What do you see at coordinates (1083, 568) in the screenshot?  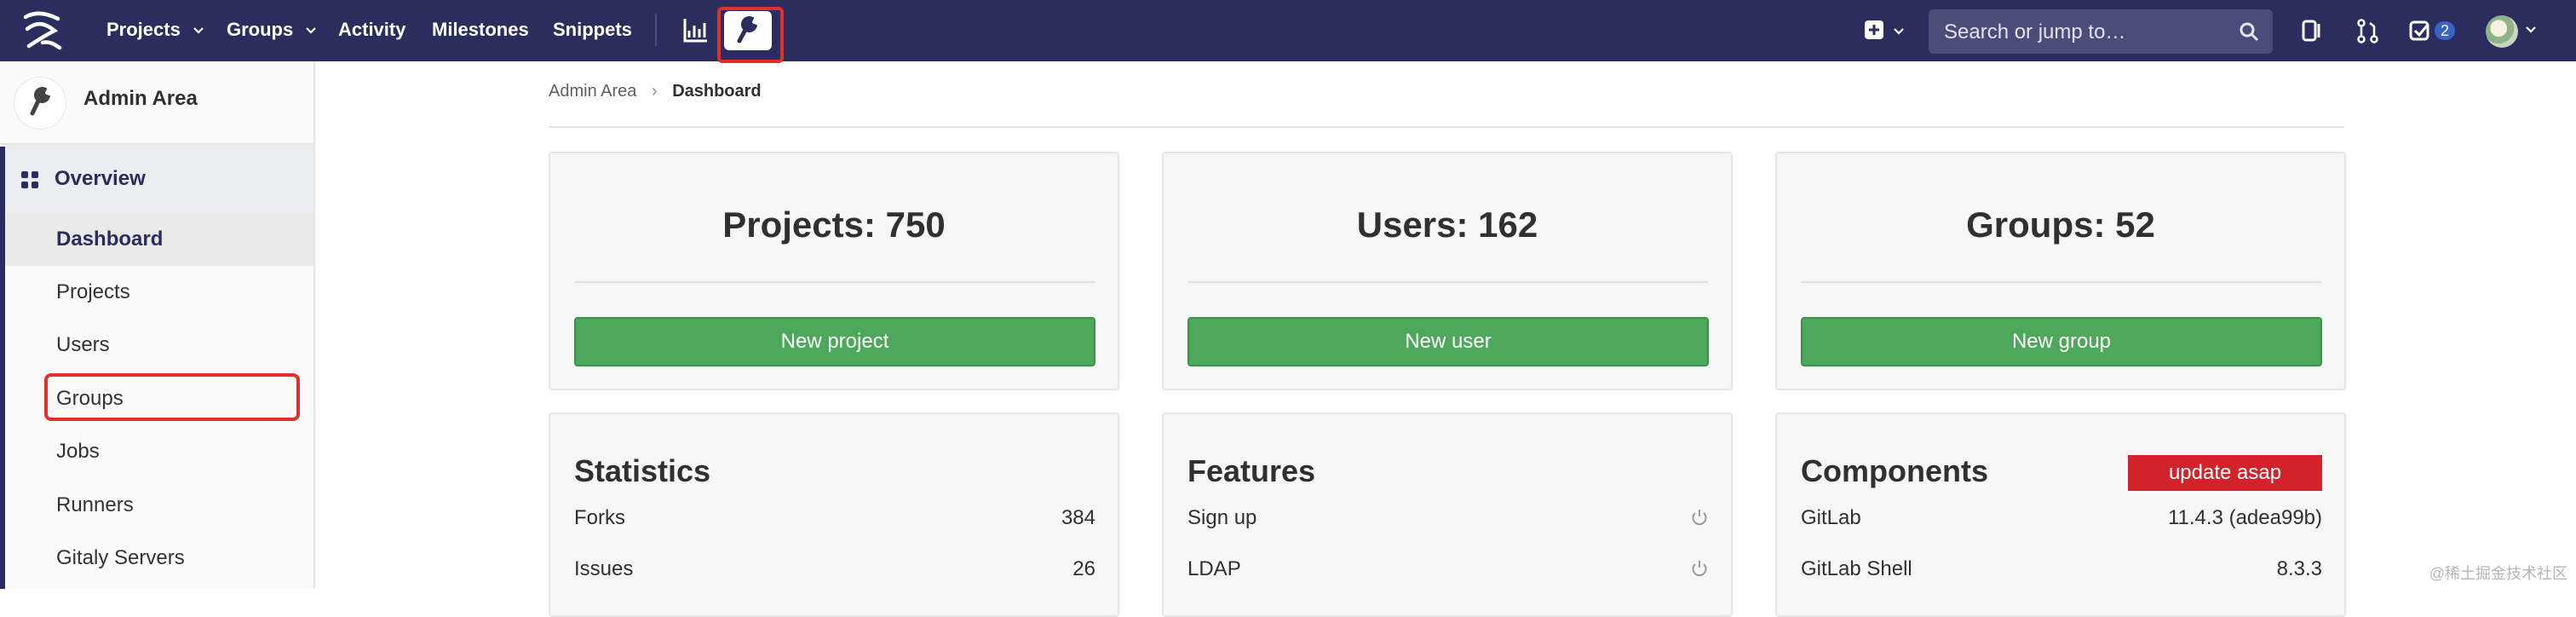 I see `stat-value: 26` at bounding box center [1083, 568].